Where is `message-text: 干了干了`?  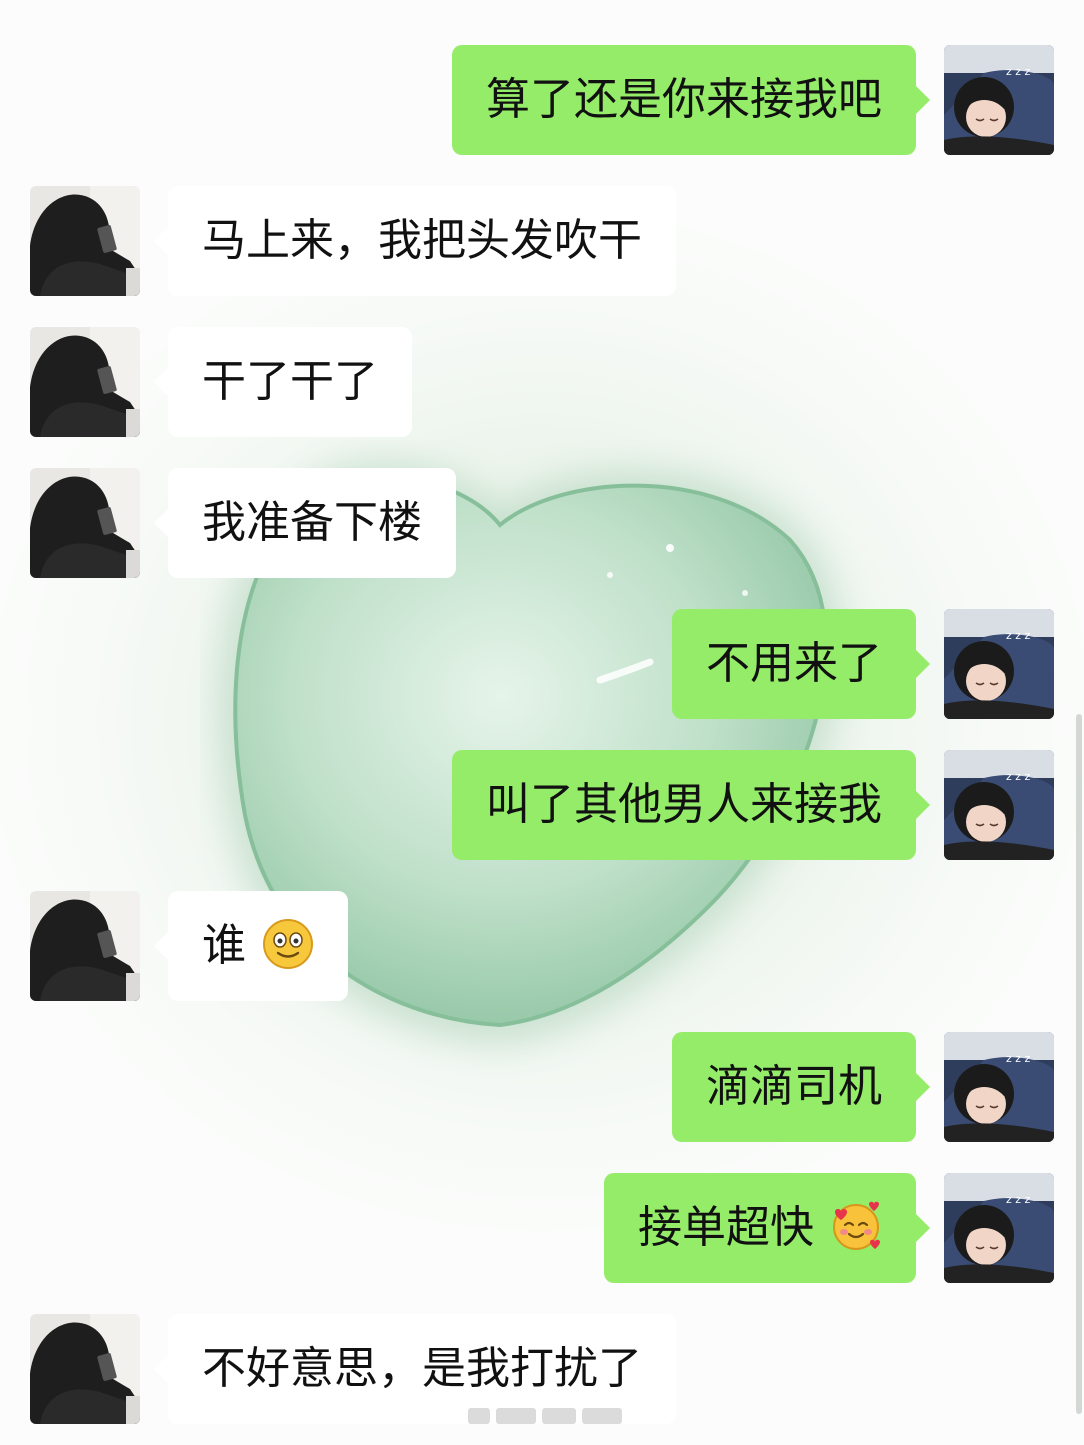
message-text: 干了干了 is located at coordinates (290, 381).